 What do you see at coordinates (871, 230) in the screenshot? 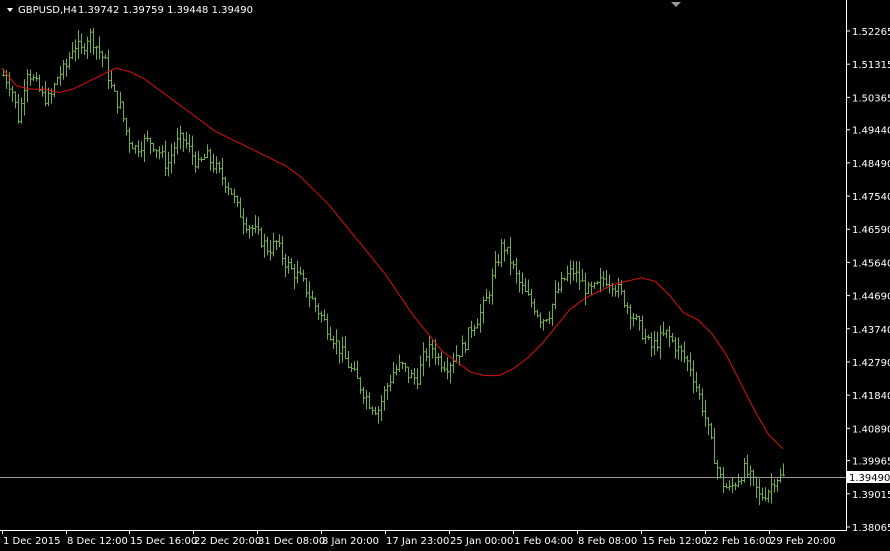
I see `y-tick-label: 1.46590` at bounding box center [871, 230].